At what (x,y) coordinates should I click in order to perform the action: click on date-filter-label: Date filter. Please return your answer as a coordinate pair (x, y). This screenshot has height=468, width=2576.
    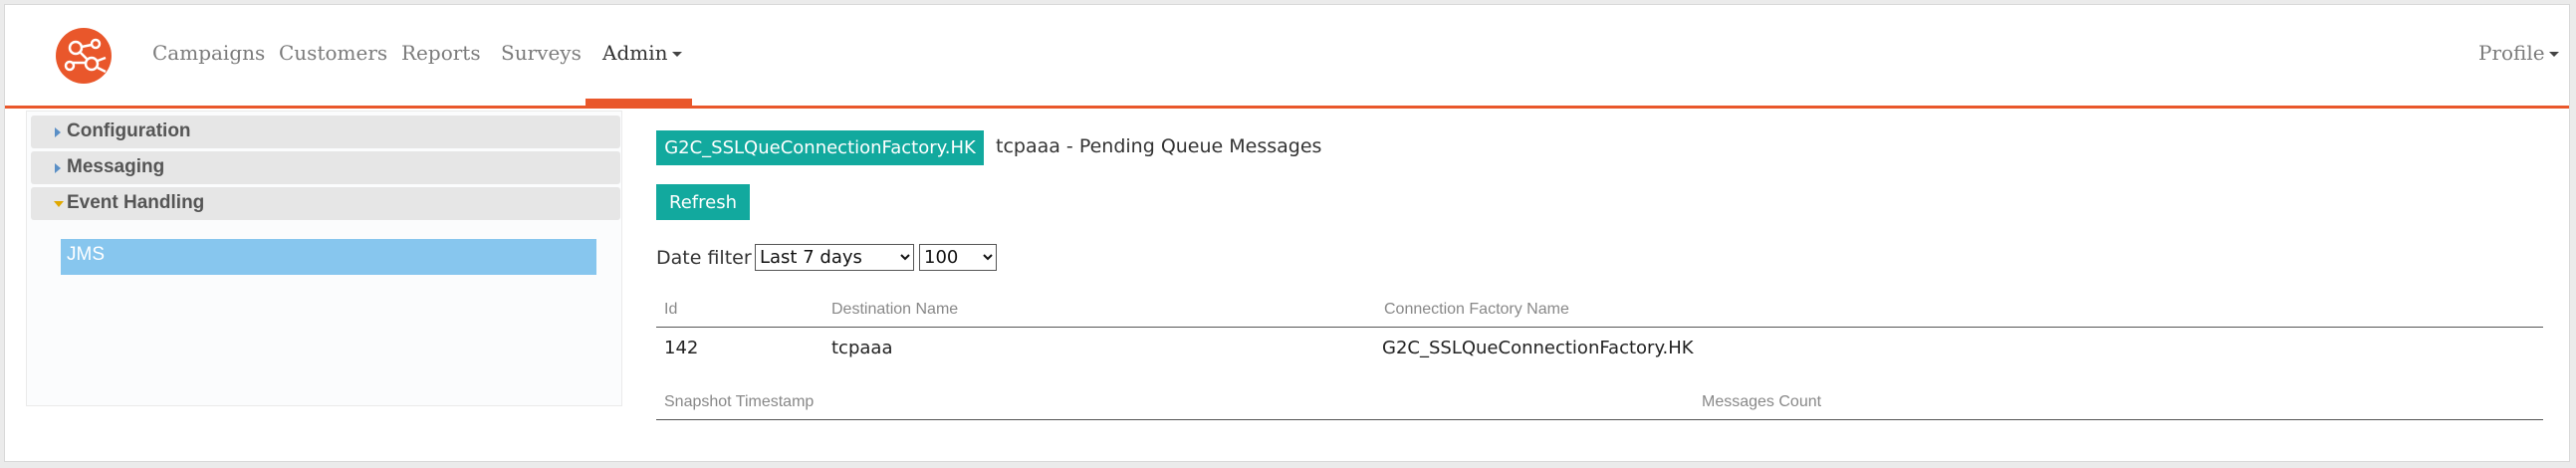
    Looking at the image, I should click on (704, 258).